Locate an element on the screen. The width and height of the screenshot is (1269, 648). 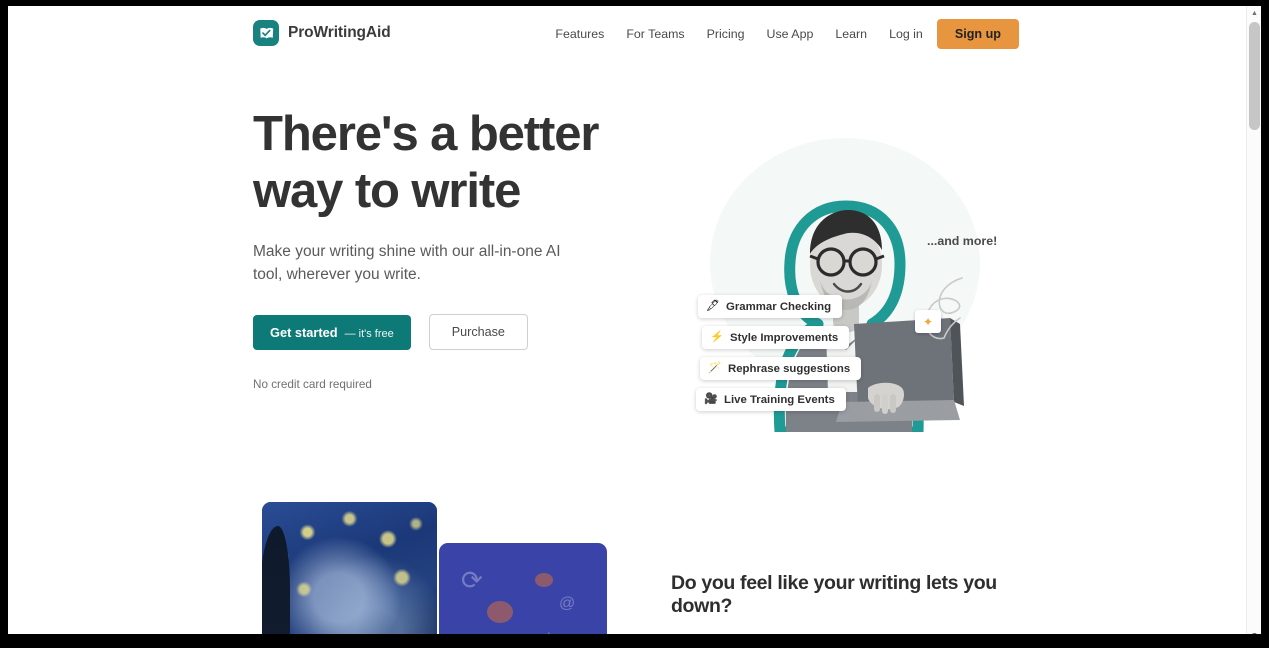
nav-item-features: Features is located at coordinates (579, 34).